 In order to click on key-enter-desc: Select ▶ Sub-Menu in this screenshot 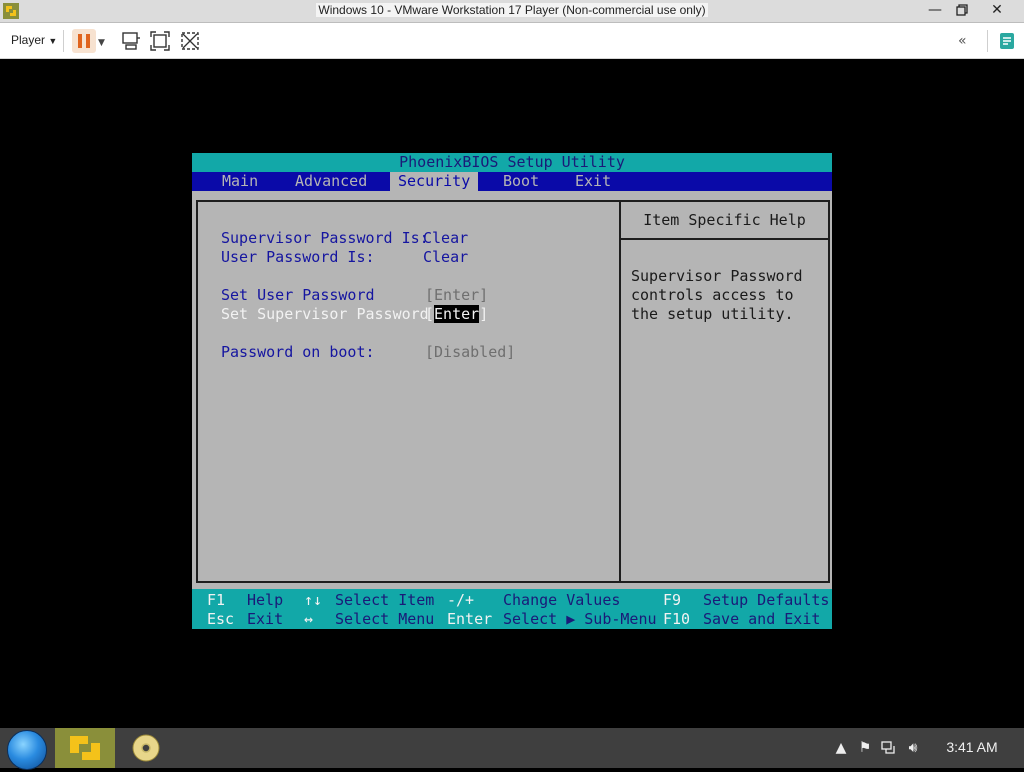, I will do `click(580, 619)`.